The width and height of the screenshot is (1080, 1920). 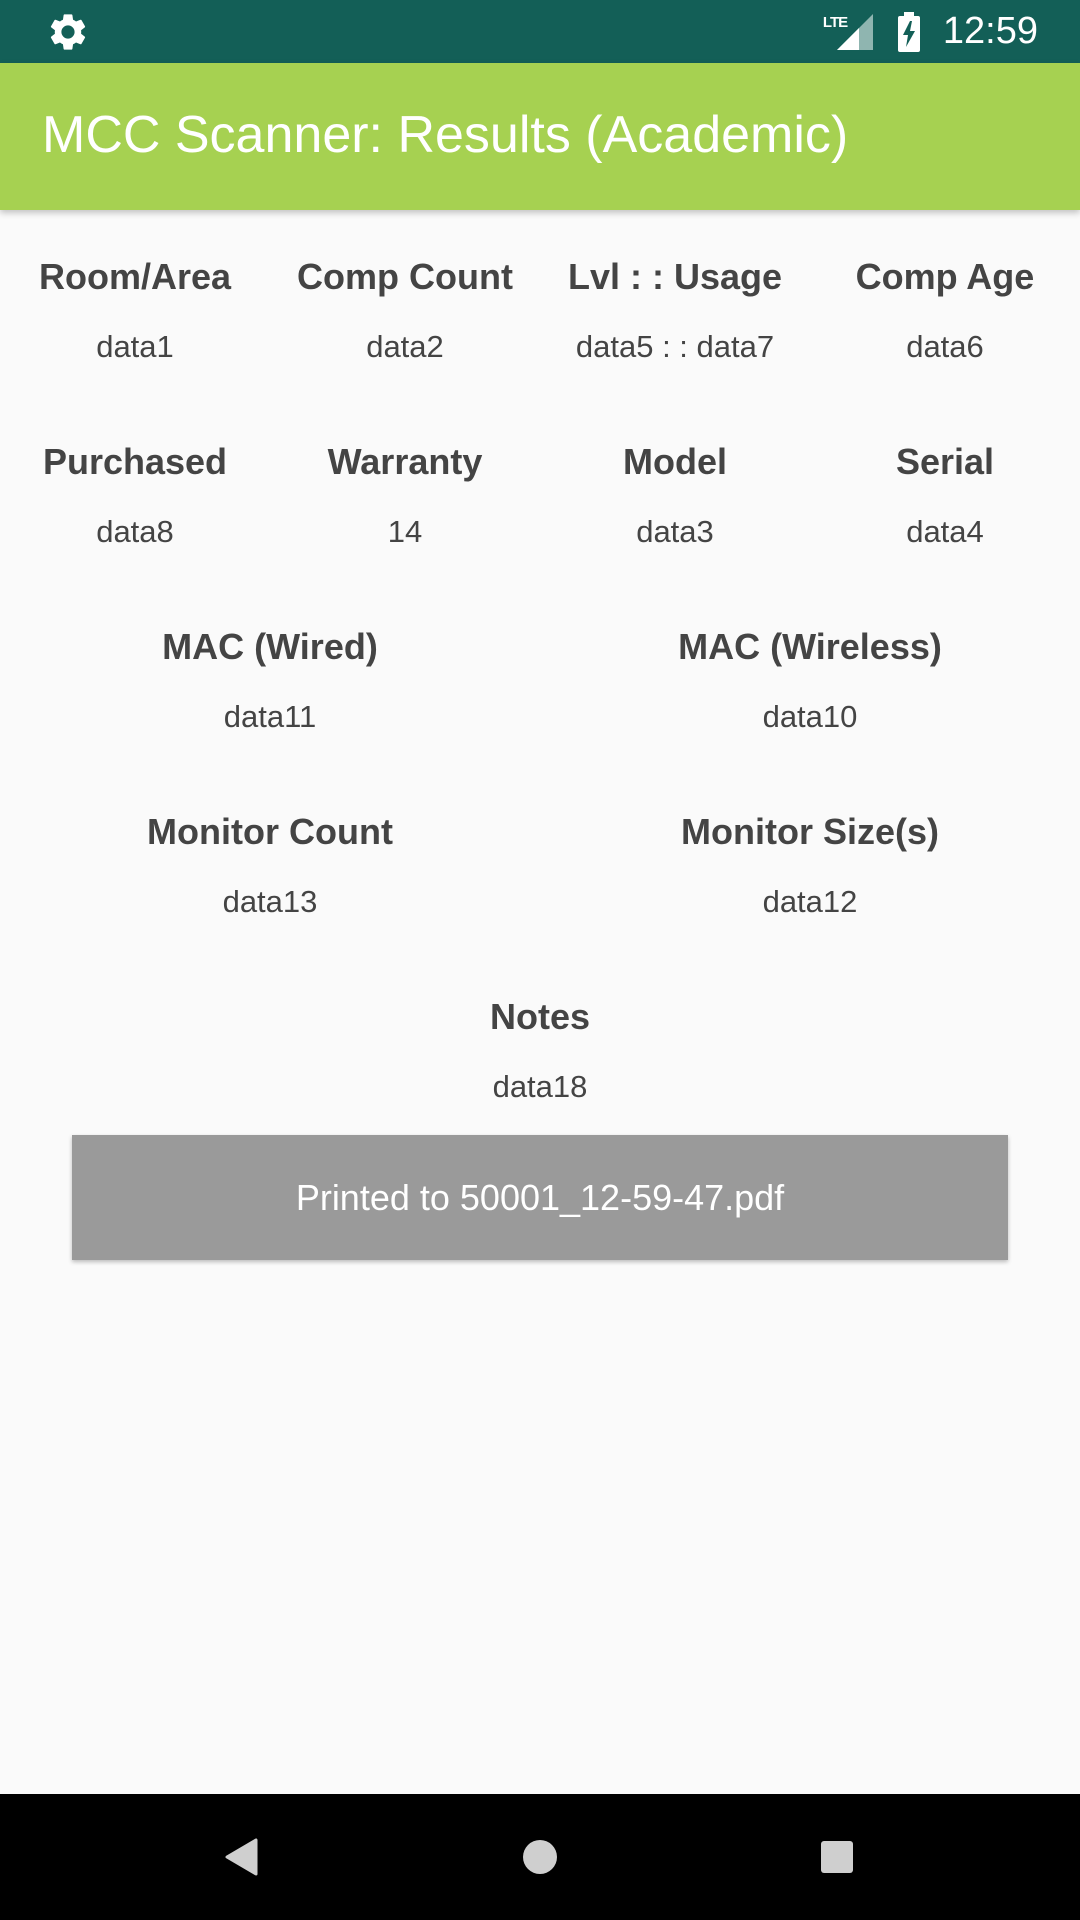 I want to click on field-monitor-sizes: Monitor Size(s) data12, so click(x=810, y=865).